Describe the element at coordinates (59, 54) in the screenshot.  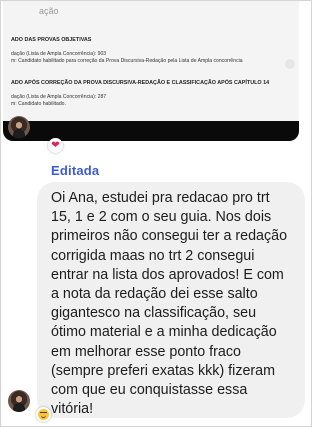
I see `document-line-classification: dação (Lista de Ampla Concorrência): 903` at that location.